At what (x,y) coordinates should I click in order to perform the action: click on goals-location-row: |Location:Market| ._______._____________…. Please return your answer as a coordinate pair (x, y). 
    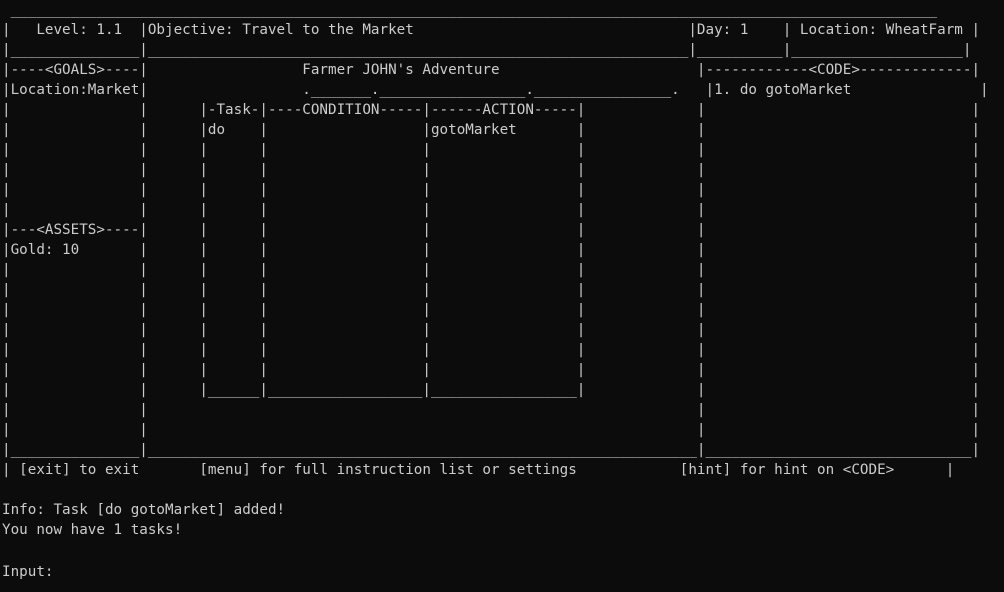
    Looking at the image, I should click on (495, 90).